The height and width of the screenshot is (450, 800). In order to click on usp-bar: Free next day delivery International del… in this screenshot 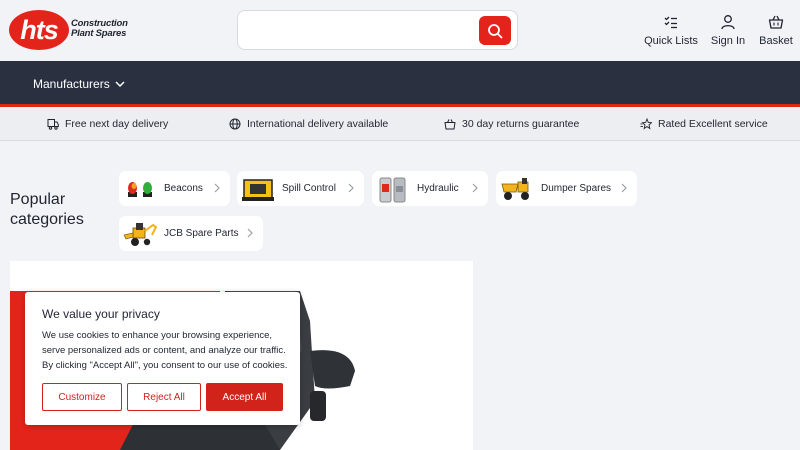, I will do `click(400, 125)`.